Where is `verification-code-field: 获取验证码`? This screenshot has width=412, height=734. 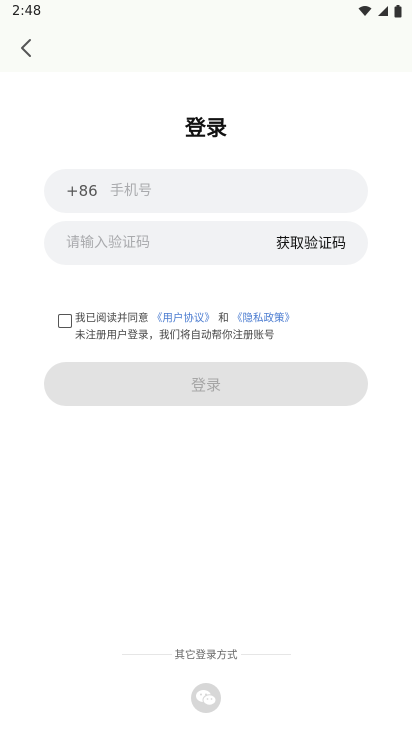 verification-code-field: 获取验证码 is located at coordinates (206, 243).